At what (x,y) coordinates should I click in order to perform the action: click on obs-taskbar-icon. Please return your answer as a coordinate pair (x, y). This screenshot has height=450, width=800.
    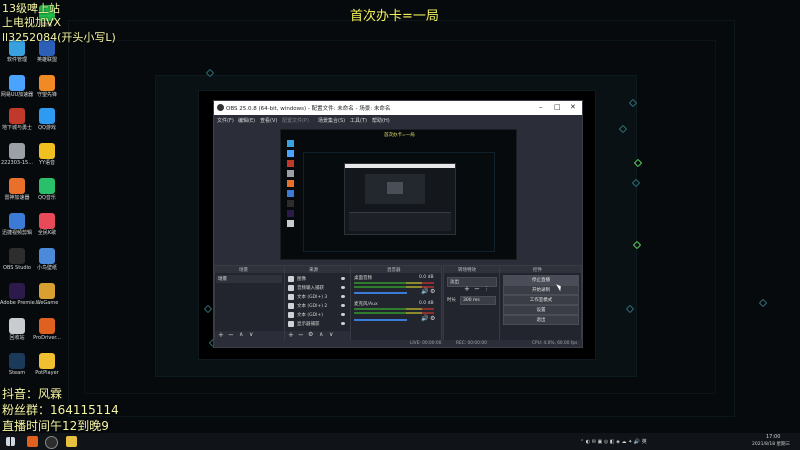
    Looking at the image, I should click on (51, 442).